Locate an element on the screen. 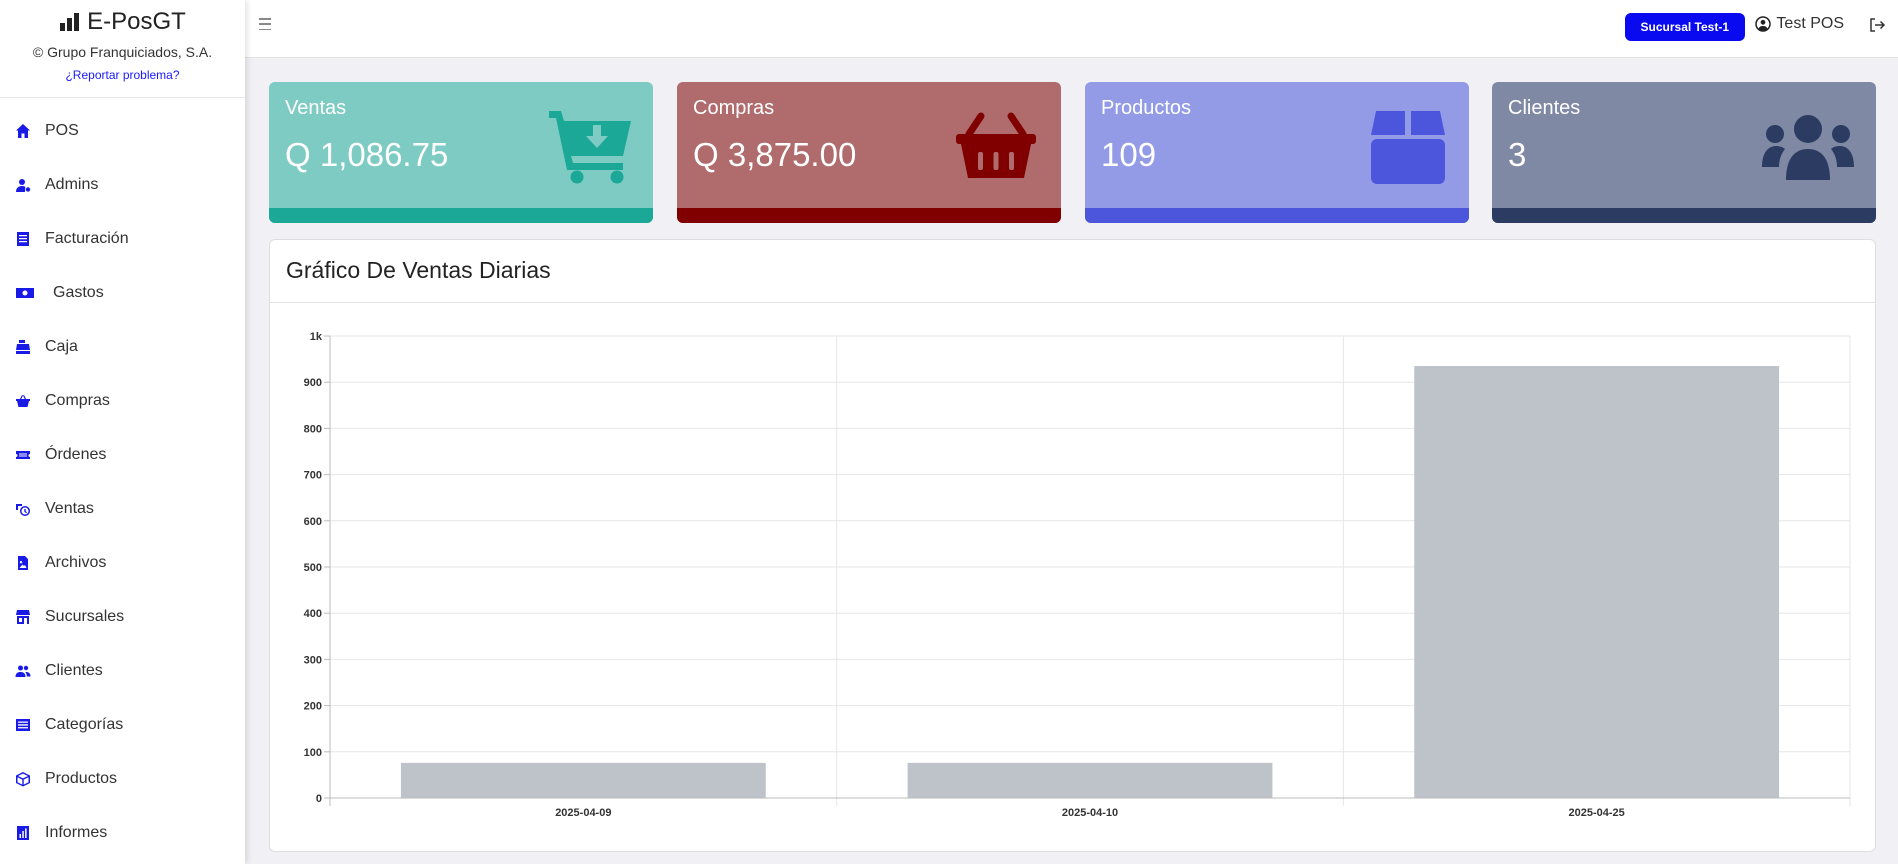  sidebar-item-caja: Caja is located at coordinates (122, 347).